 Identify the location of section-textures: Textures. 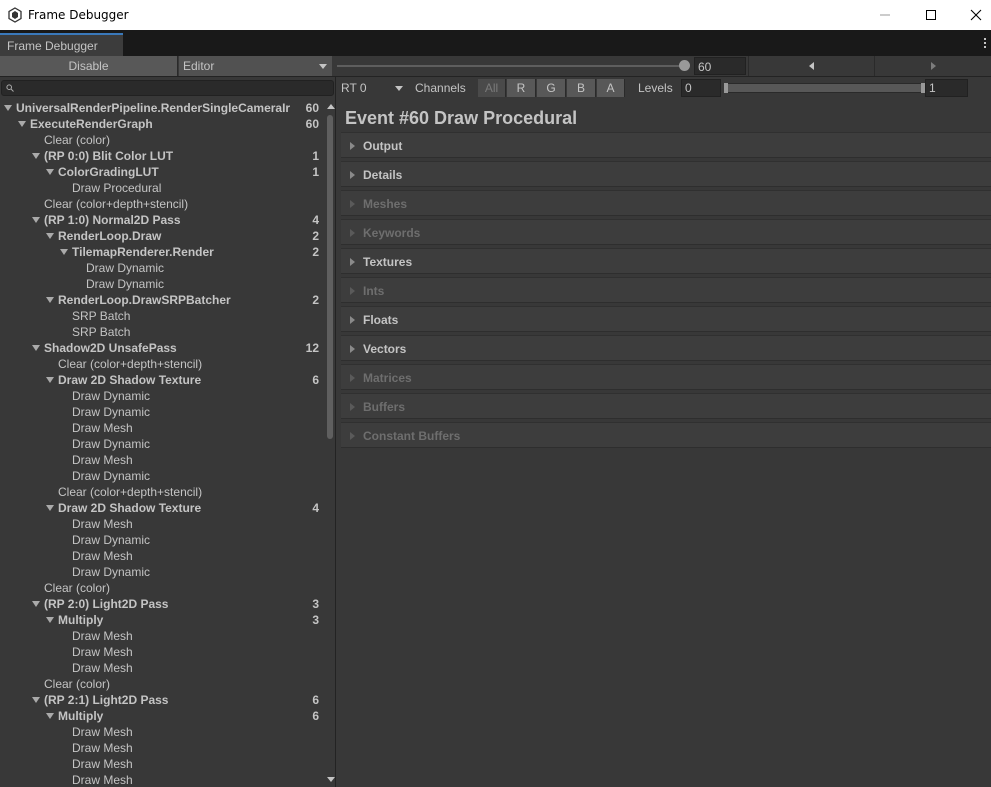
(666, 262).